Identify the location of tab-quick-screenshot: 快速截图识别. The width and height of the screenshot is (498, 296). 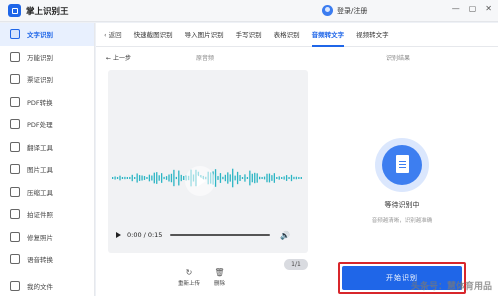
(153, 35).